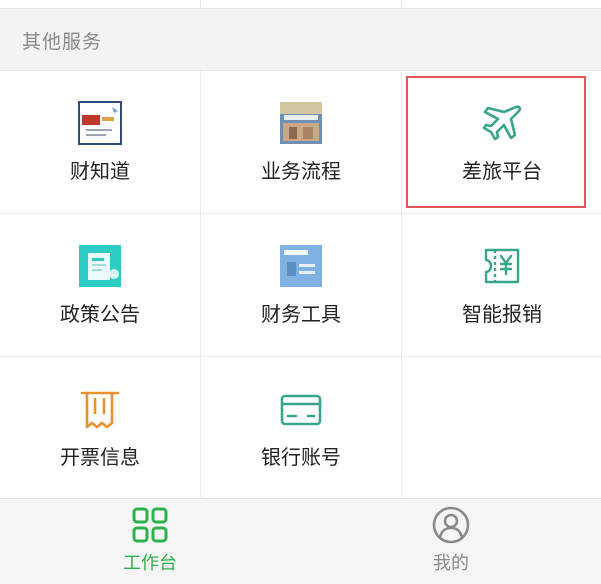 The height and width of the screenshot is (584, 601). I want to click on yen-ticket-icon, so click(502, 266).